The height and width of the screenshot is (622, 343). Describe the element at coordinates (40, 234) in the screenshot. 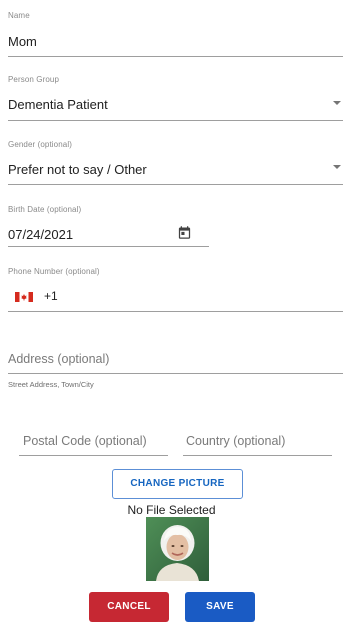

I see `birth-date-input: 07/24/2021` at that location.